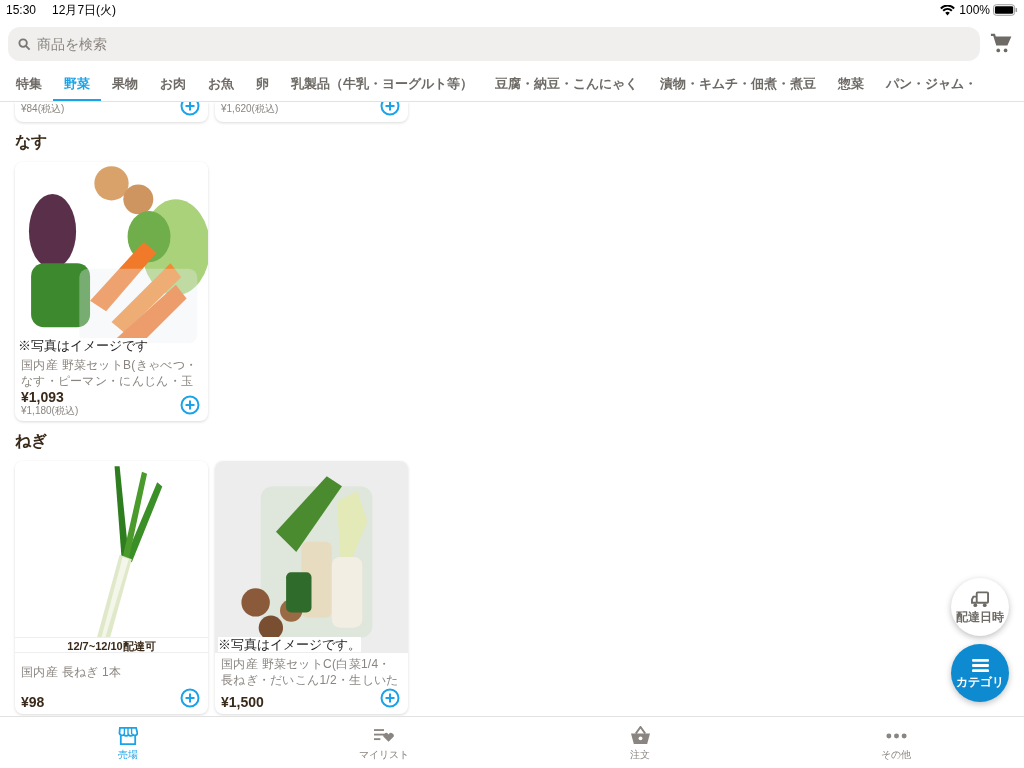 The image size is (1024, 768). What do you see at coordinates (21, 10) in the screenshot?
I see `status-time: 15:30` at bounding box center [21, 10].